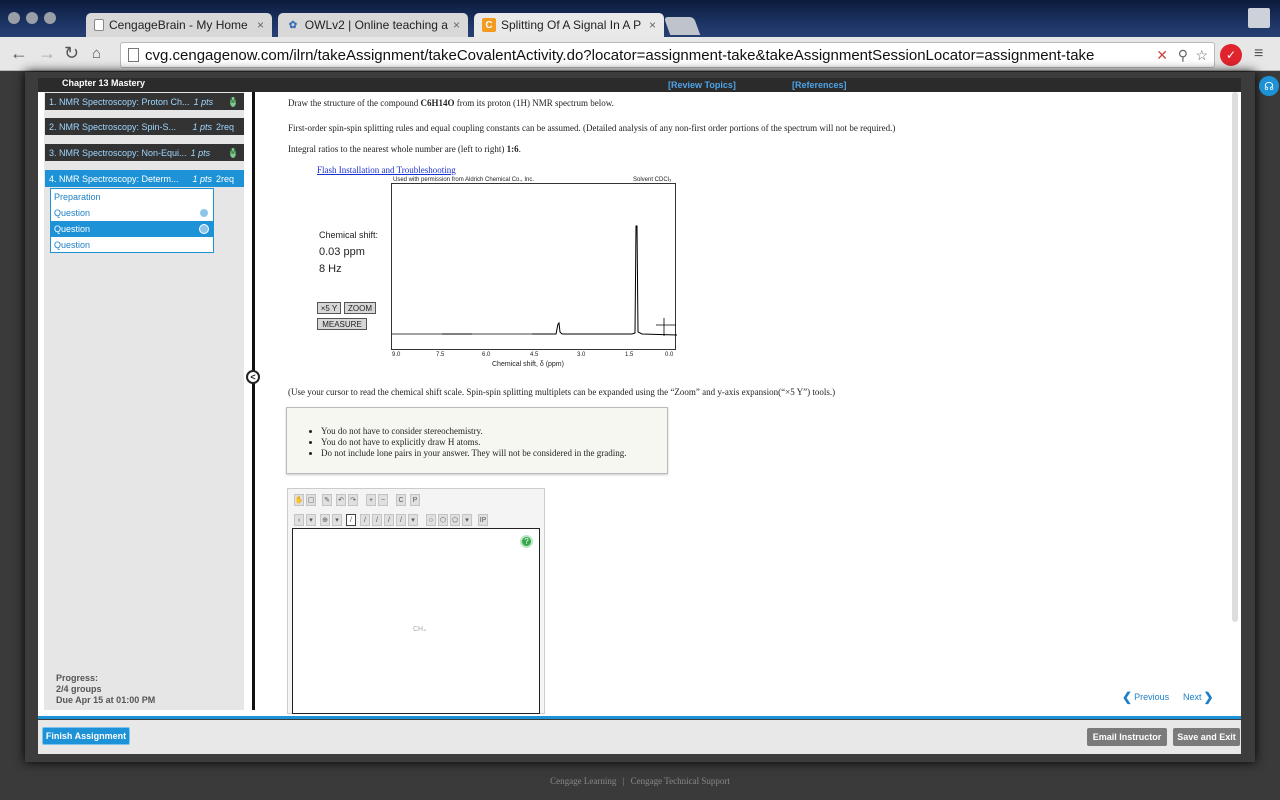 The height and width of the screenshot is (800, 1280). I want to click on mastered-badge-icon: M, so click(233, 101).